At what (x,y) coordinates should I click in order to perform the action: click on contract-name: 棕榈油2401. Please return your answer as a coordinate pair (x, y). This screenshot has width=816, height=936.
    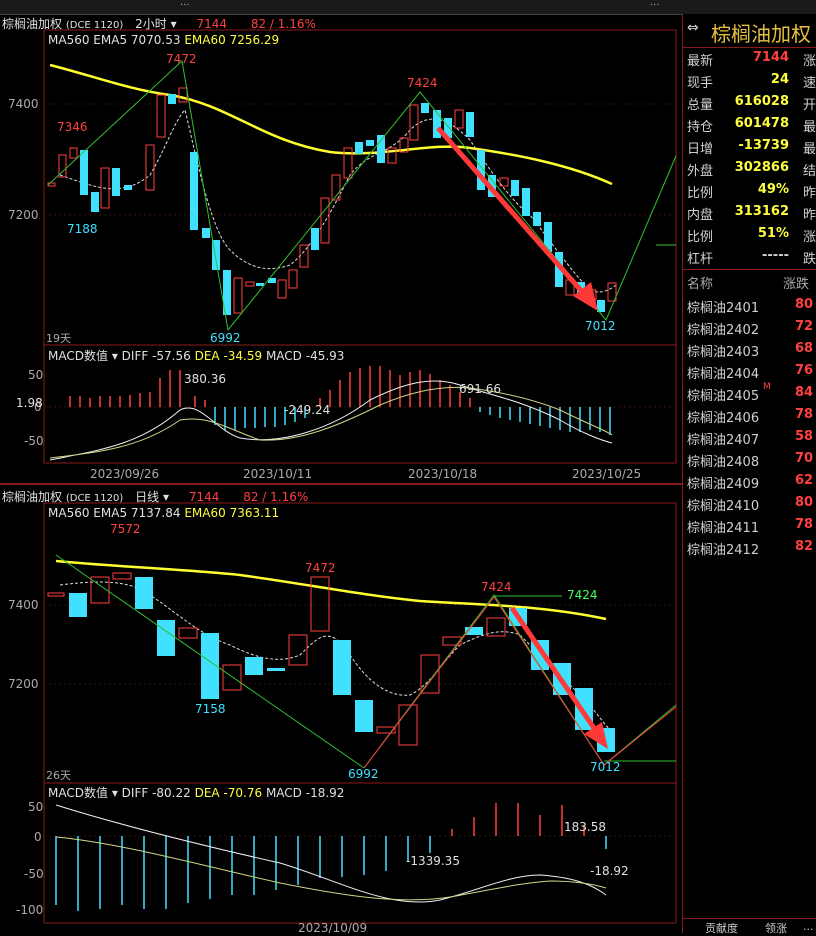
    Looking at the image, I should click on (723, 308).